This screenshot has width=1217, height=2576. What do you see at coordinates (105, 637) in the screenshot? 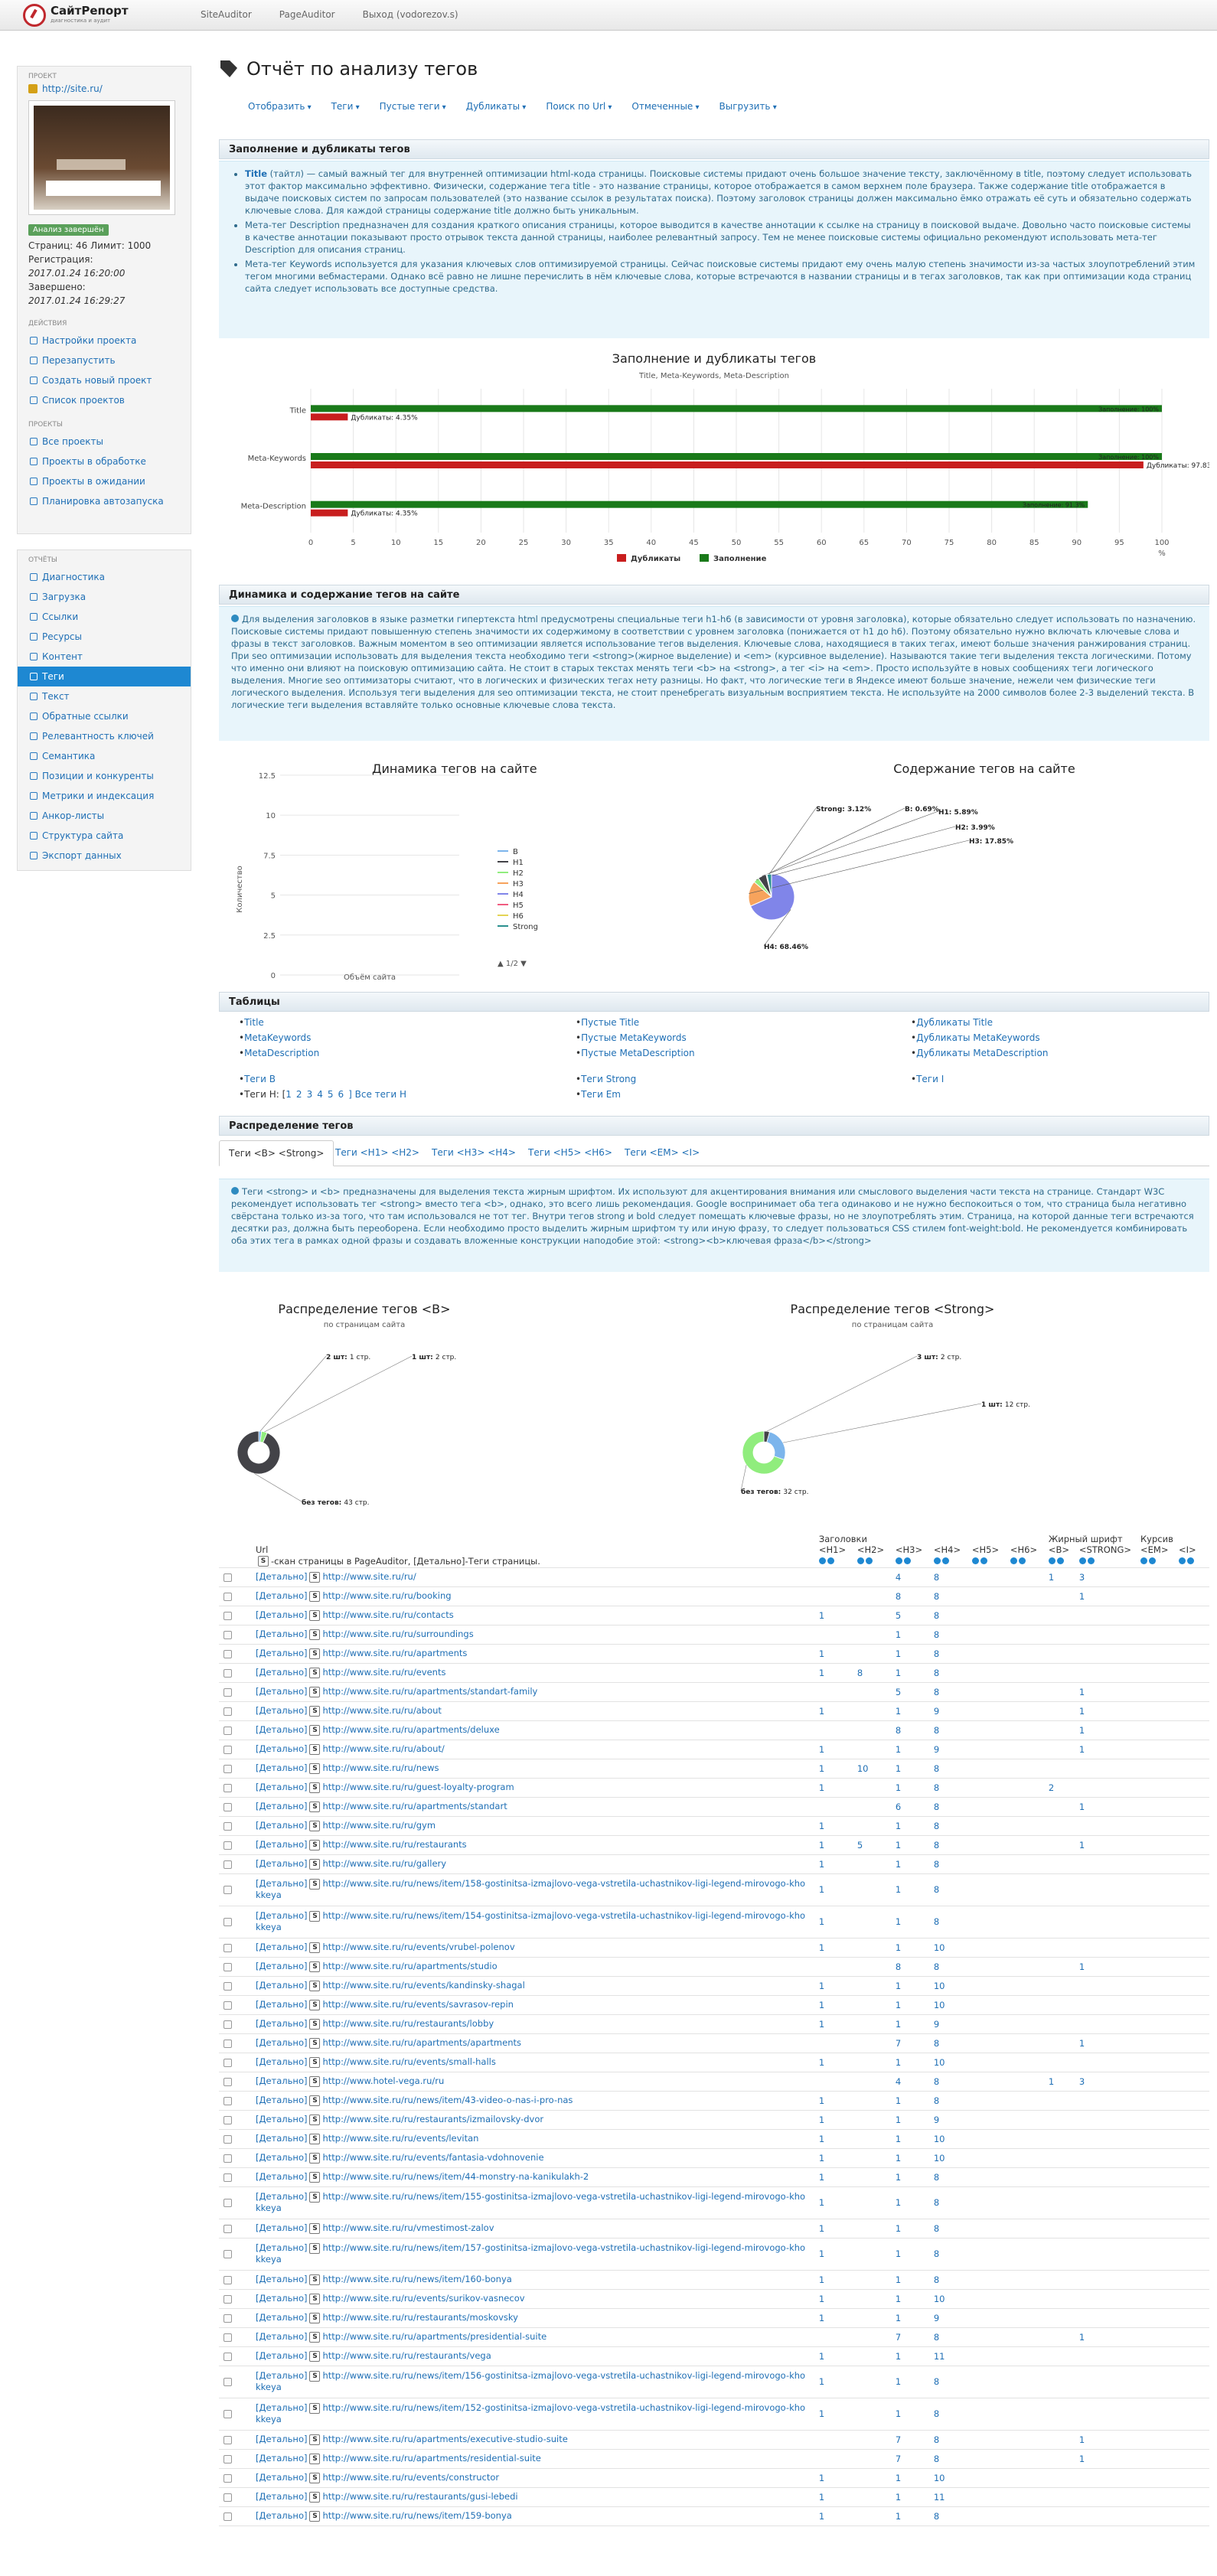
I see `sidebar-report-3: Ресурсы` at bounding box center [105, 637].